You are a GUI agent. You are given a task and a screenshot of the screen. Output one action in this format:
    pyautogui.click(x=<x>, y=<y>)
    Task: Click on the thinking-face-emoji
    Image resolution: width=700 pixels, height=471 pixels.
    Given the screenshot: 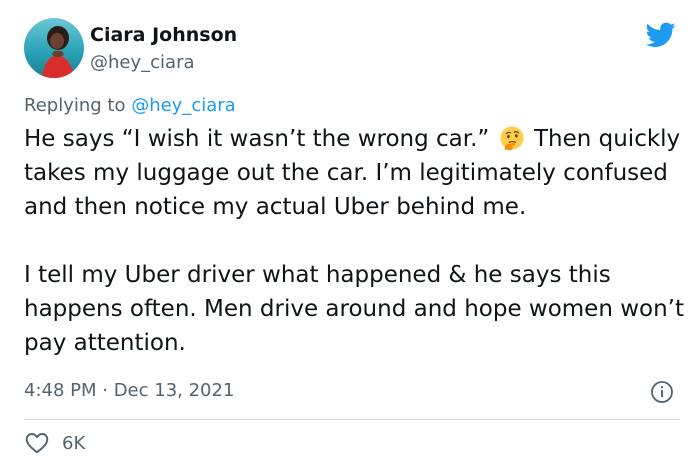 What is the action you would take?
    pyautogui.click(x=512, y=138)
    